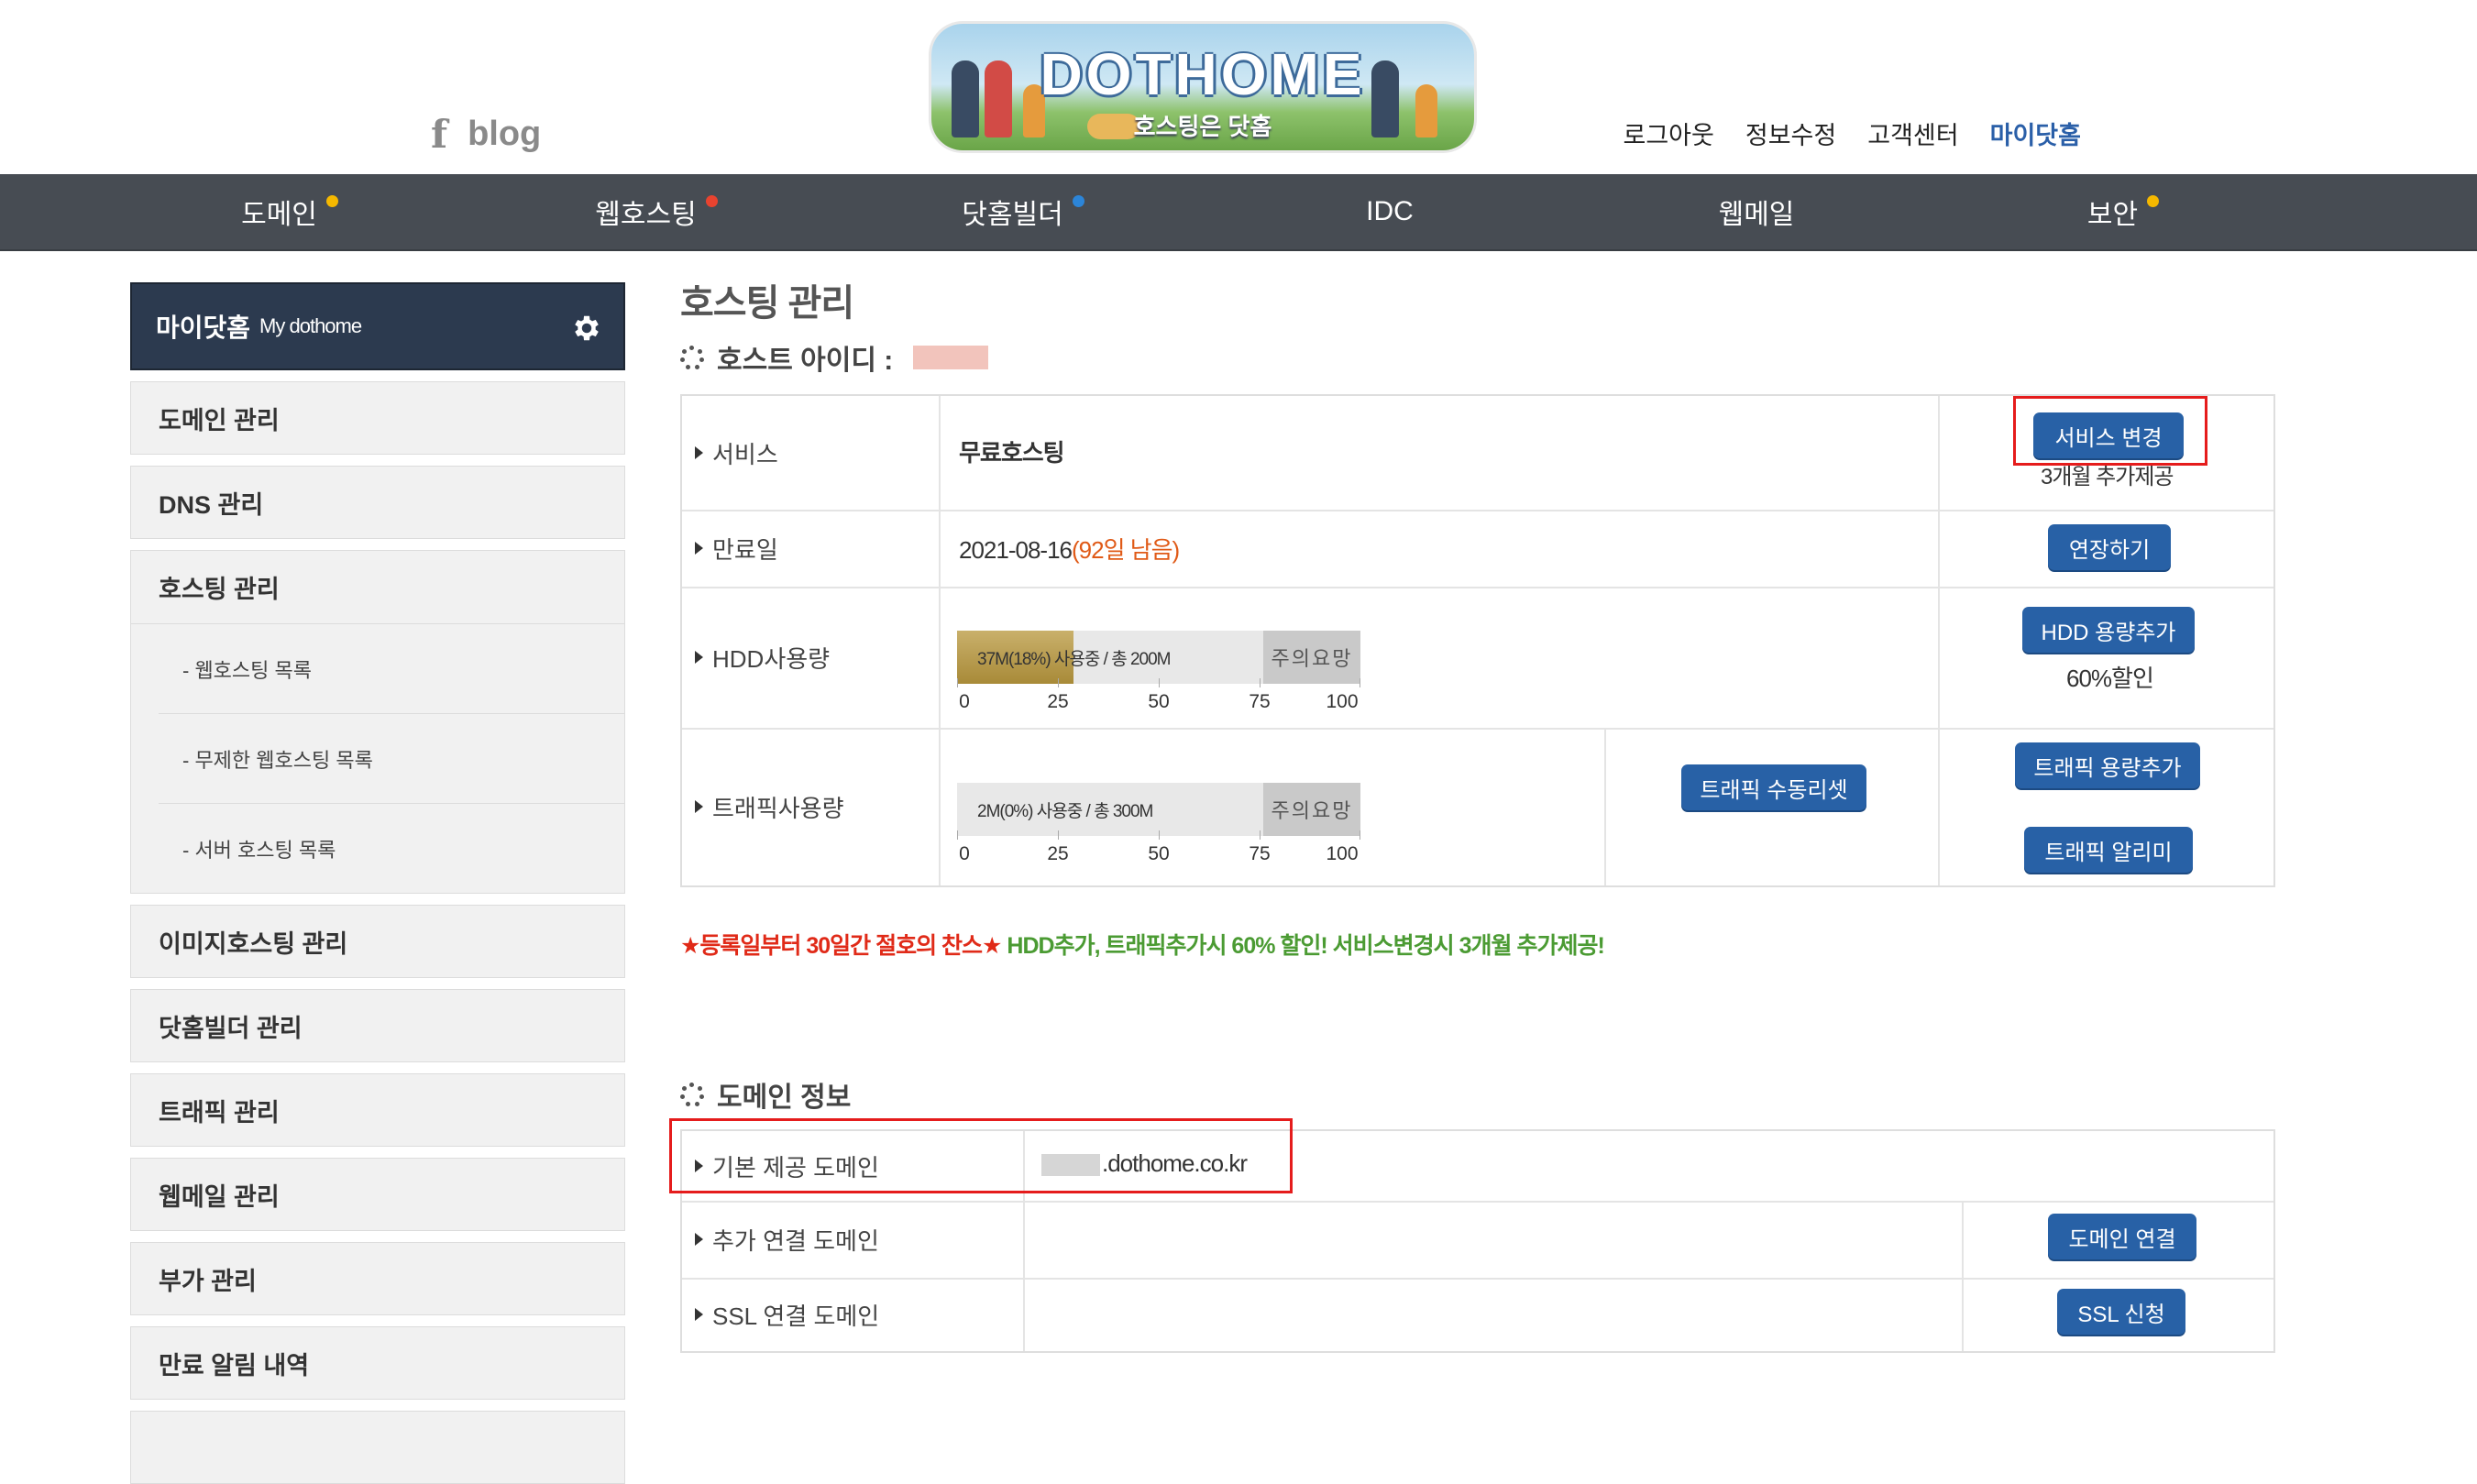  I want to click on top-links: 로그아웃 정보수정 고객센터 마이닷홈, so click(1853, 133).